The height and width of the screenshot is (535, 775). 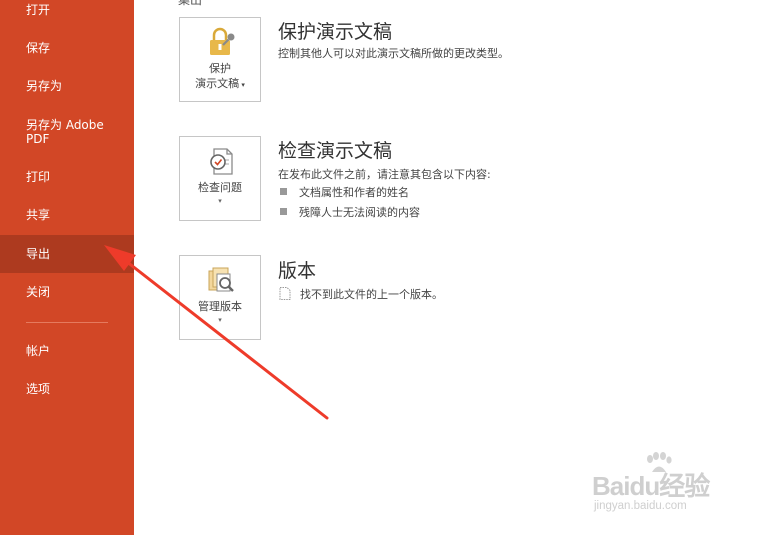 I want to click on lock-key-icon, so click(x=222, y=41).